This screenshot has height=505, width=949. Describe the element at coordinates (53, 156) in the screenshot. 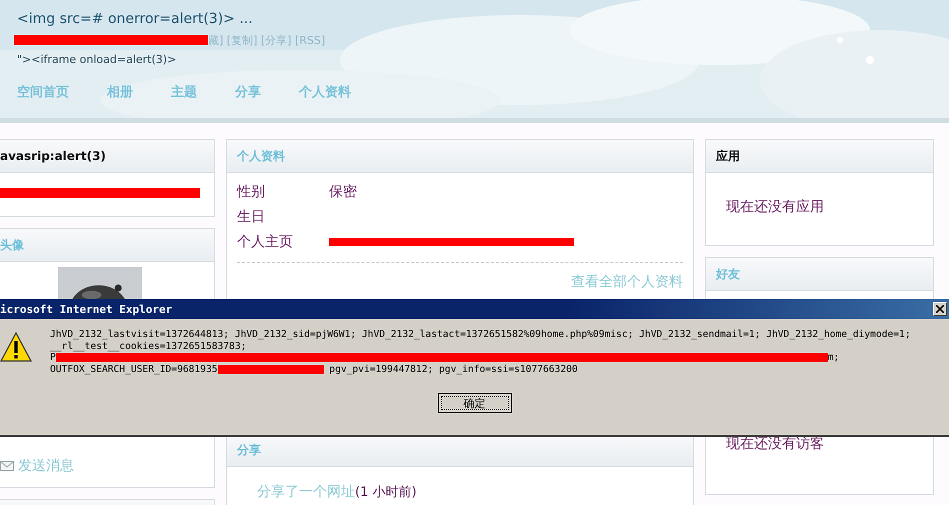

I see `panel-title: avasrip:alert(3)` at that location.